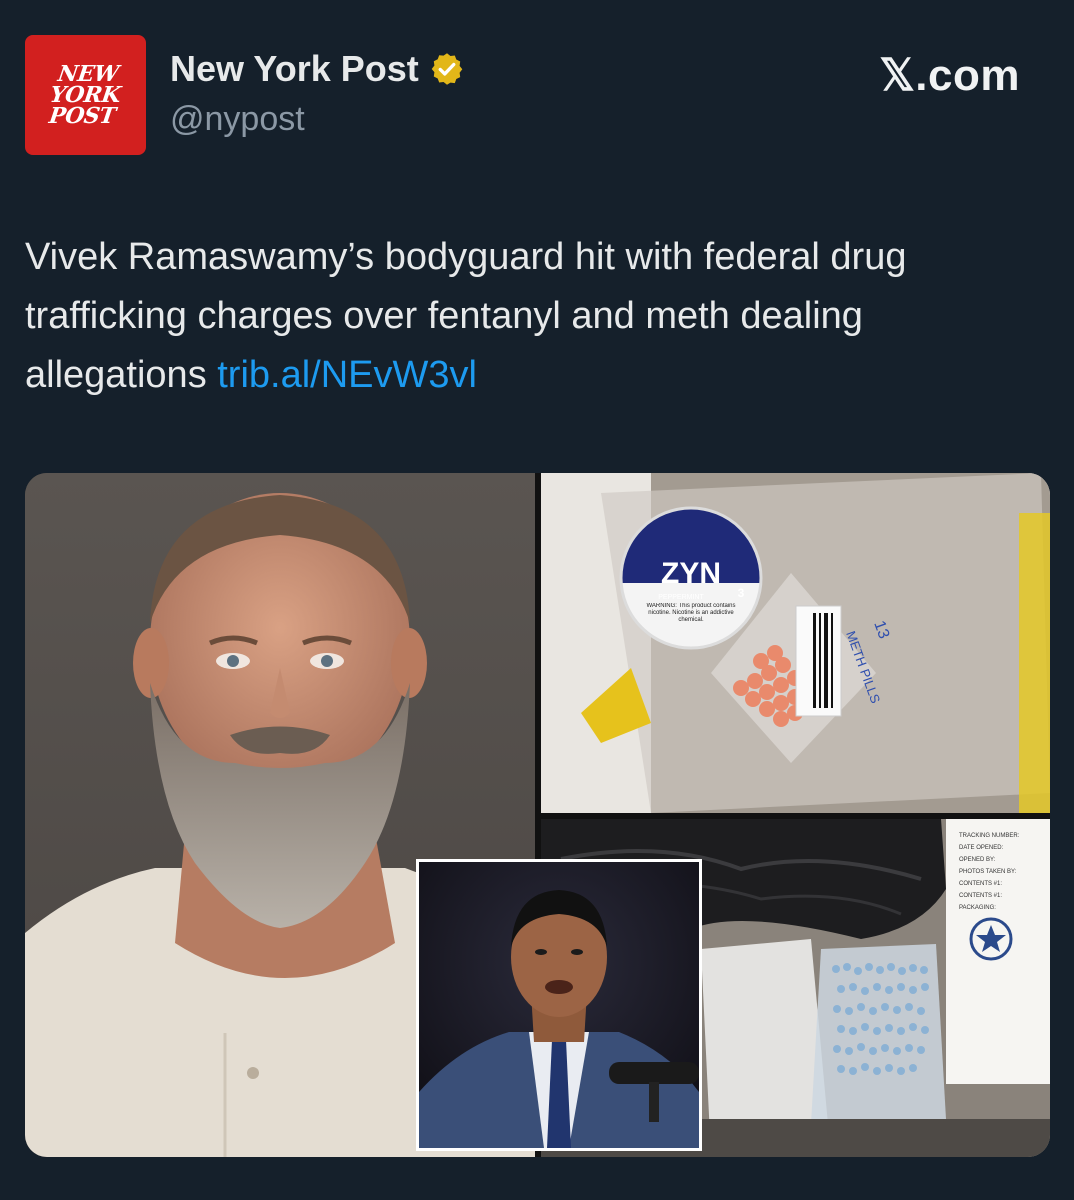 The width and height of the screenshot is (1074, 1200). Describe the element at coordinates (989, 836) in the screenshot. I see `form-tracking-number: TRACKING NUMBER:` at that location.